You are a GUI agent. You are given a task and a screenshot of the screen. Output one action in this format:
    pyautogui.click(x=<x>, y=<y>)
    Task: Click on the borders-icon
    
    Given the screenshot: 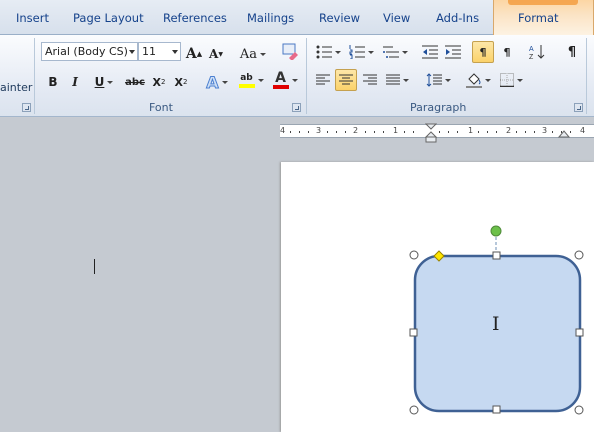 What is the action you would take?
    pyautogui.click(x=506, y=80)
    